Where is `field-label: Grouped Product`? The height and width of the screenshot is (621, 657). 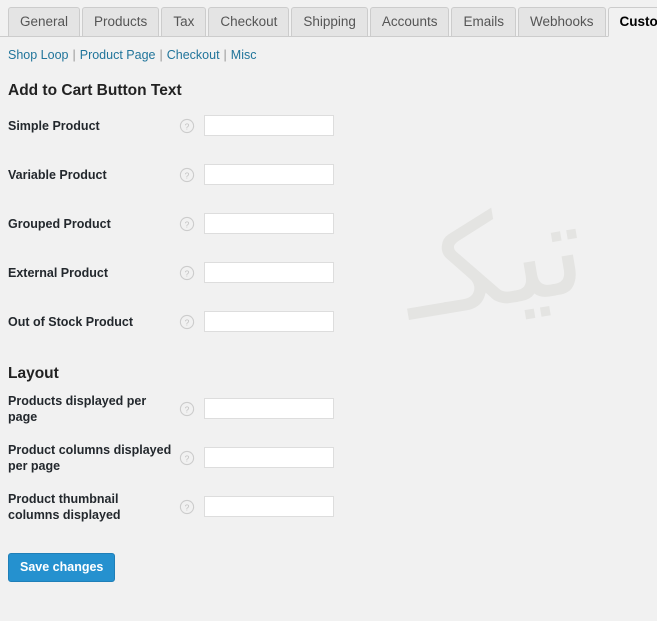
field-label: Grouped Product is located at coordinates (59, 223).